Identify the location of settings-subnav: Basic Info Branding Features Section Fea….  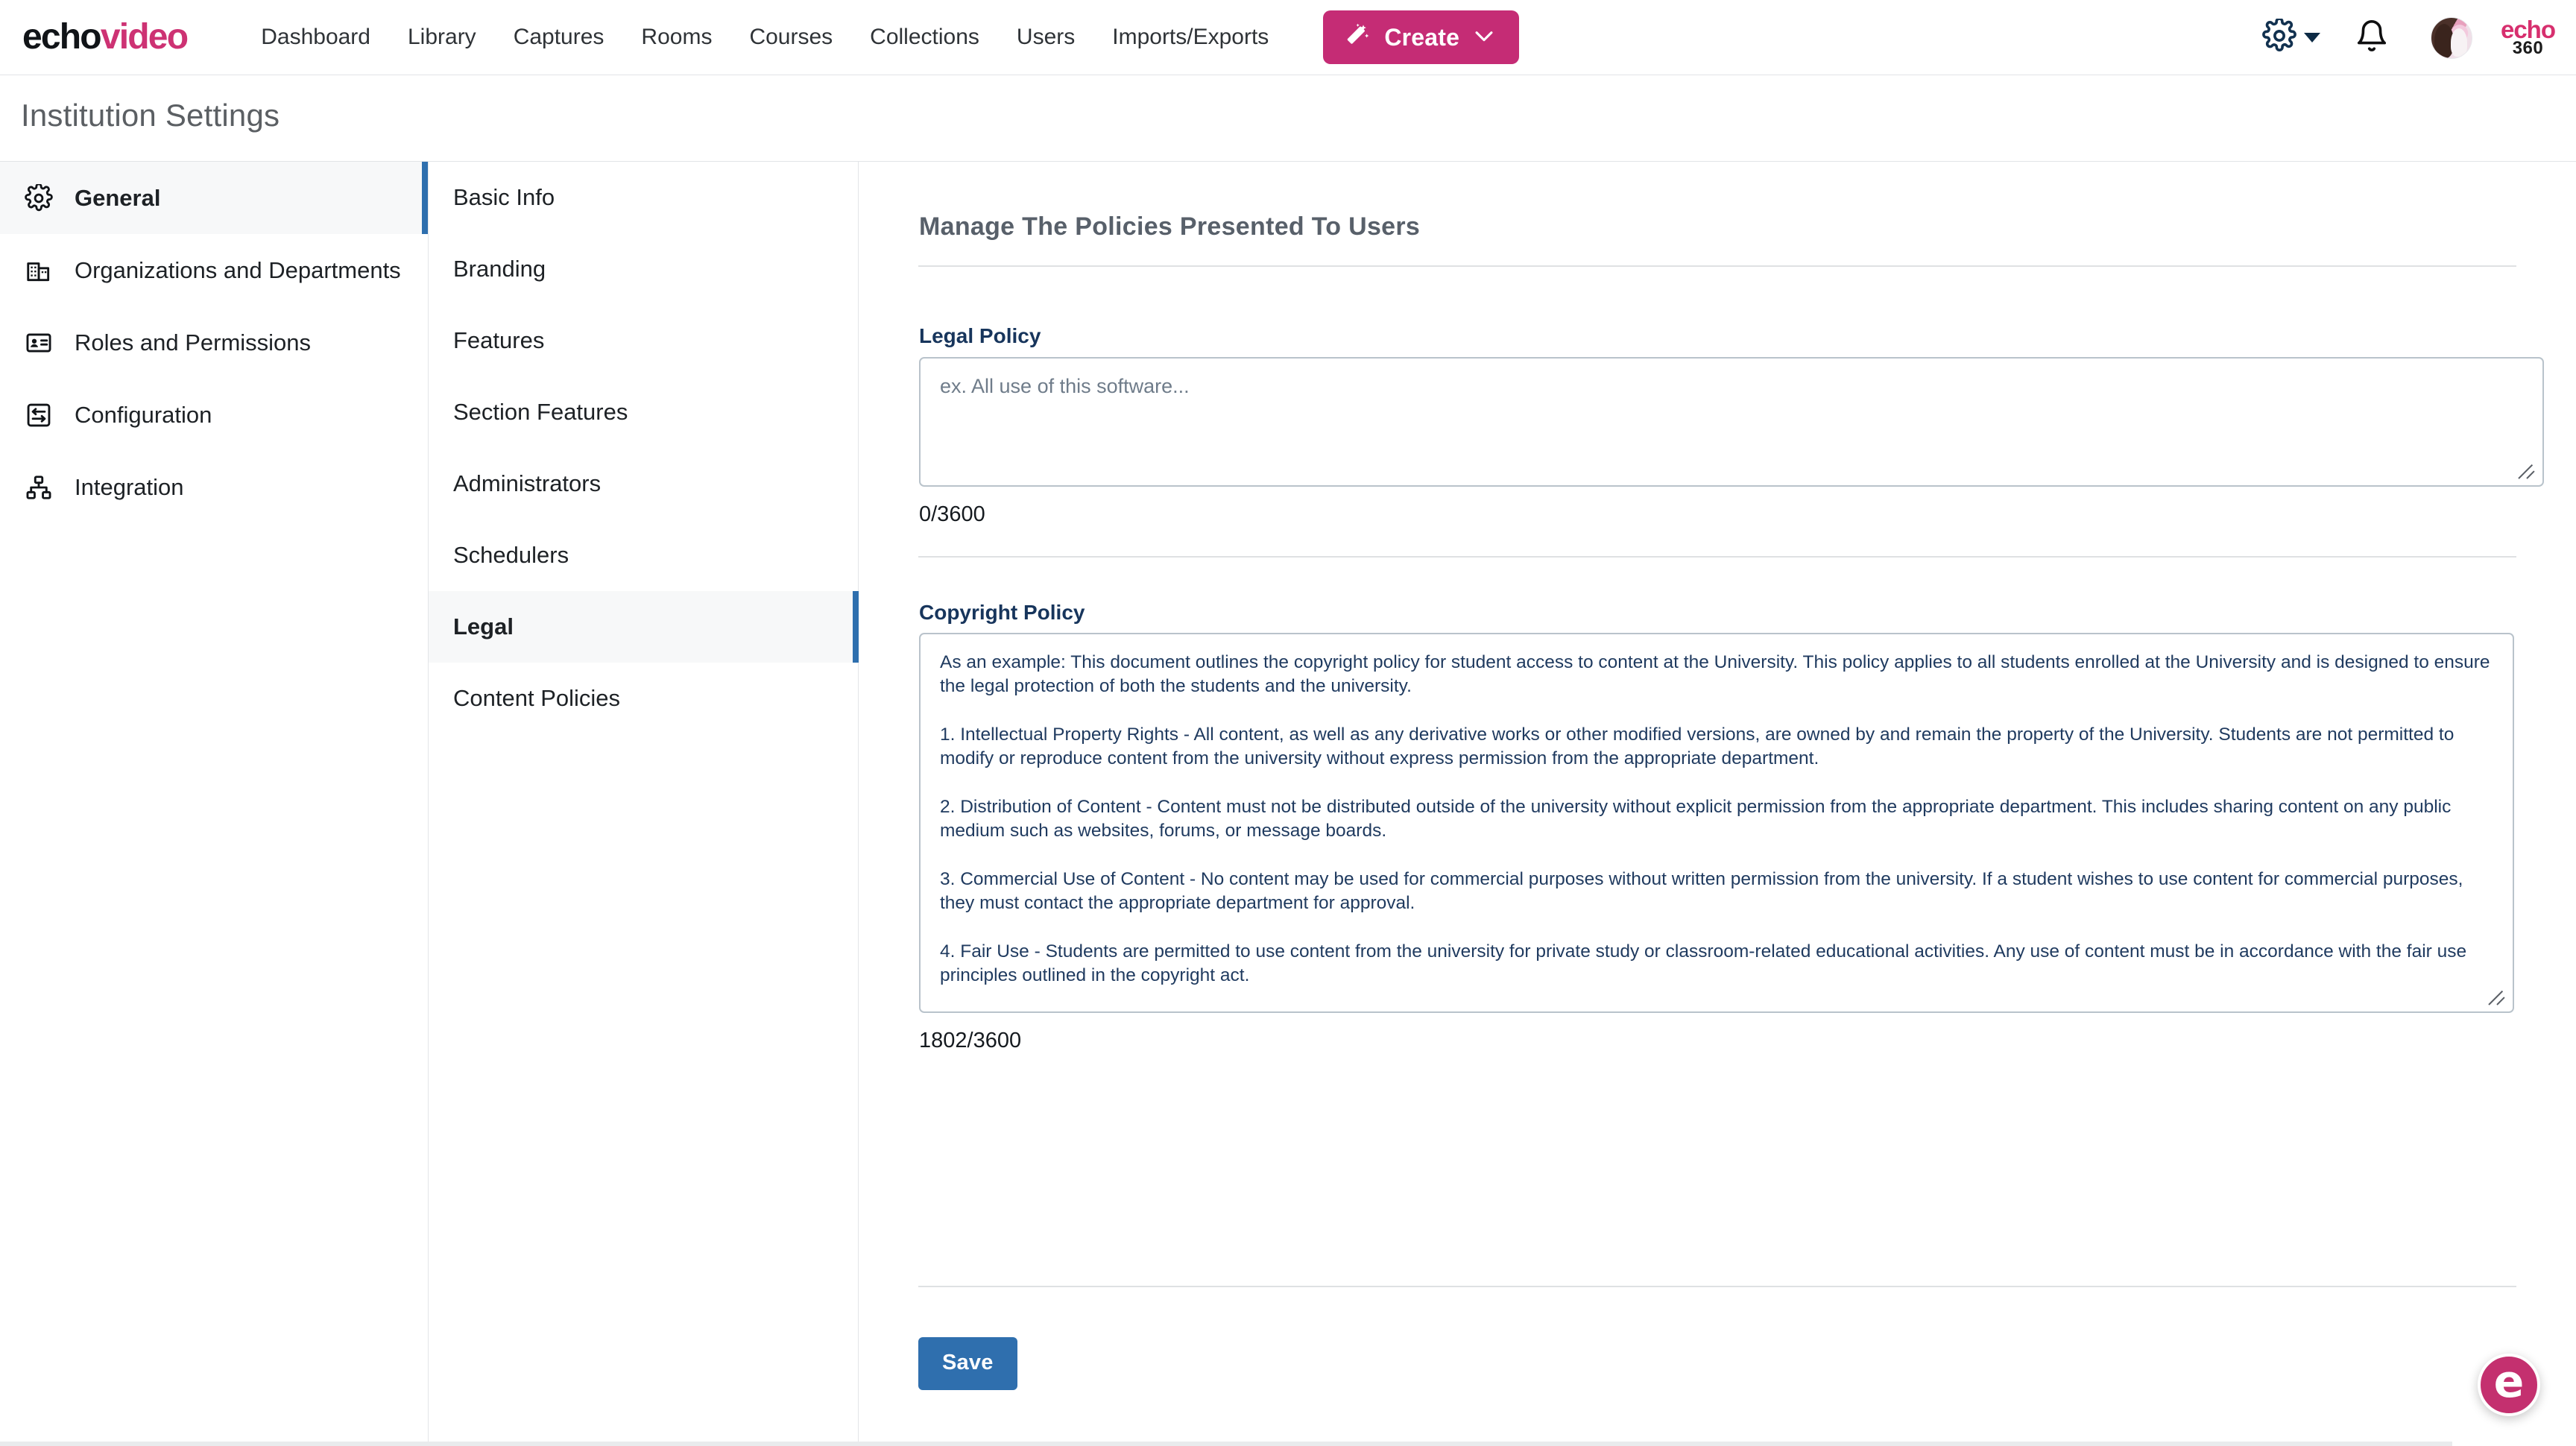
(644, 804).